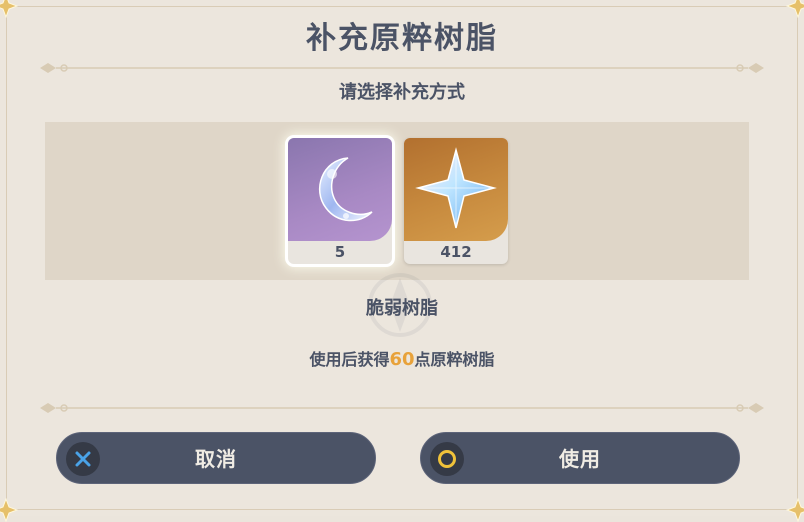 The height and width of the screenshot is (522, 804). Describe the element at coordinates (402, 38) in the screenshot. I see `dialog-title: 补充原粹树脂` at that location.